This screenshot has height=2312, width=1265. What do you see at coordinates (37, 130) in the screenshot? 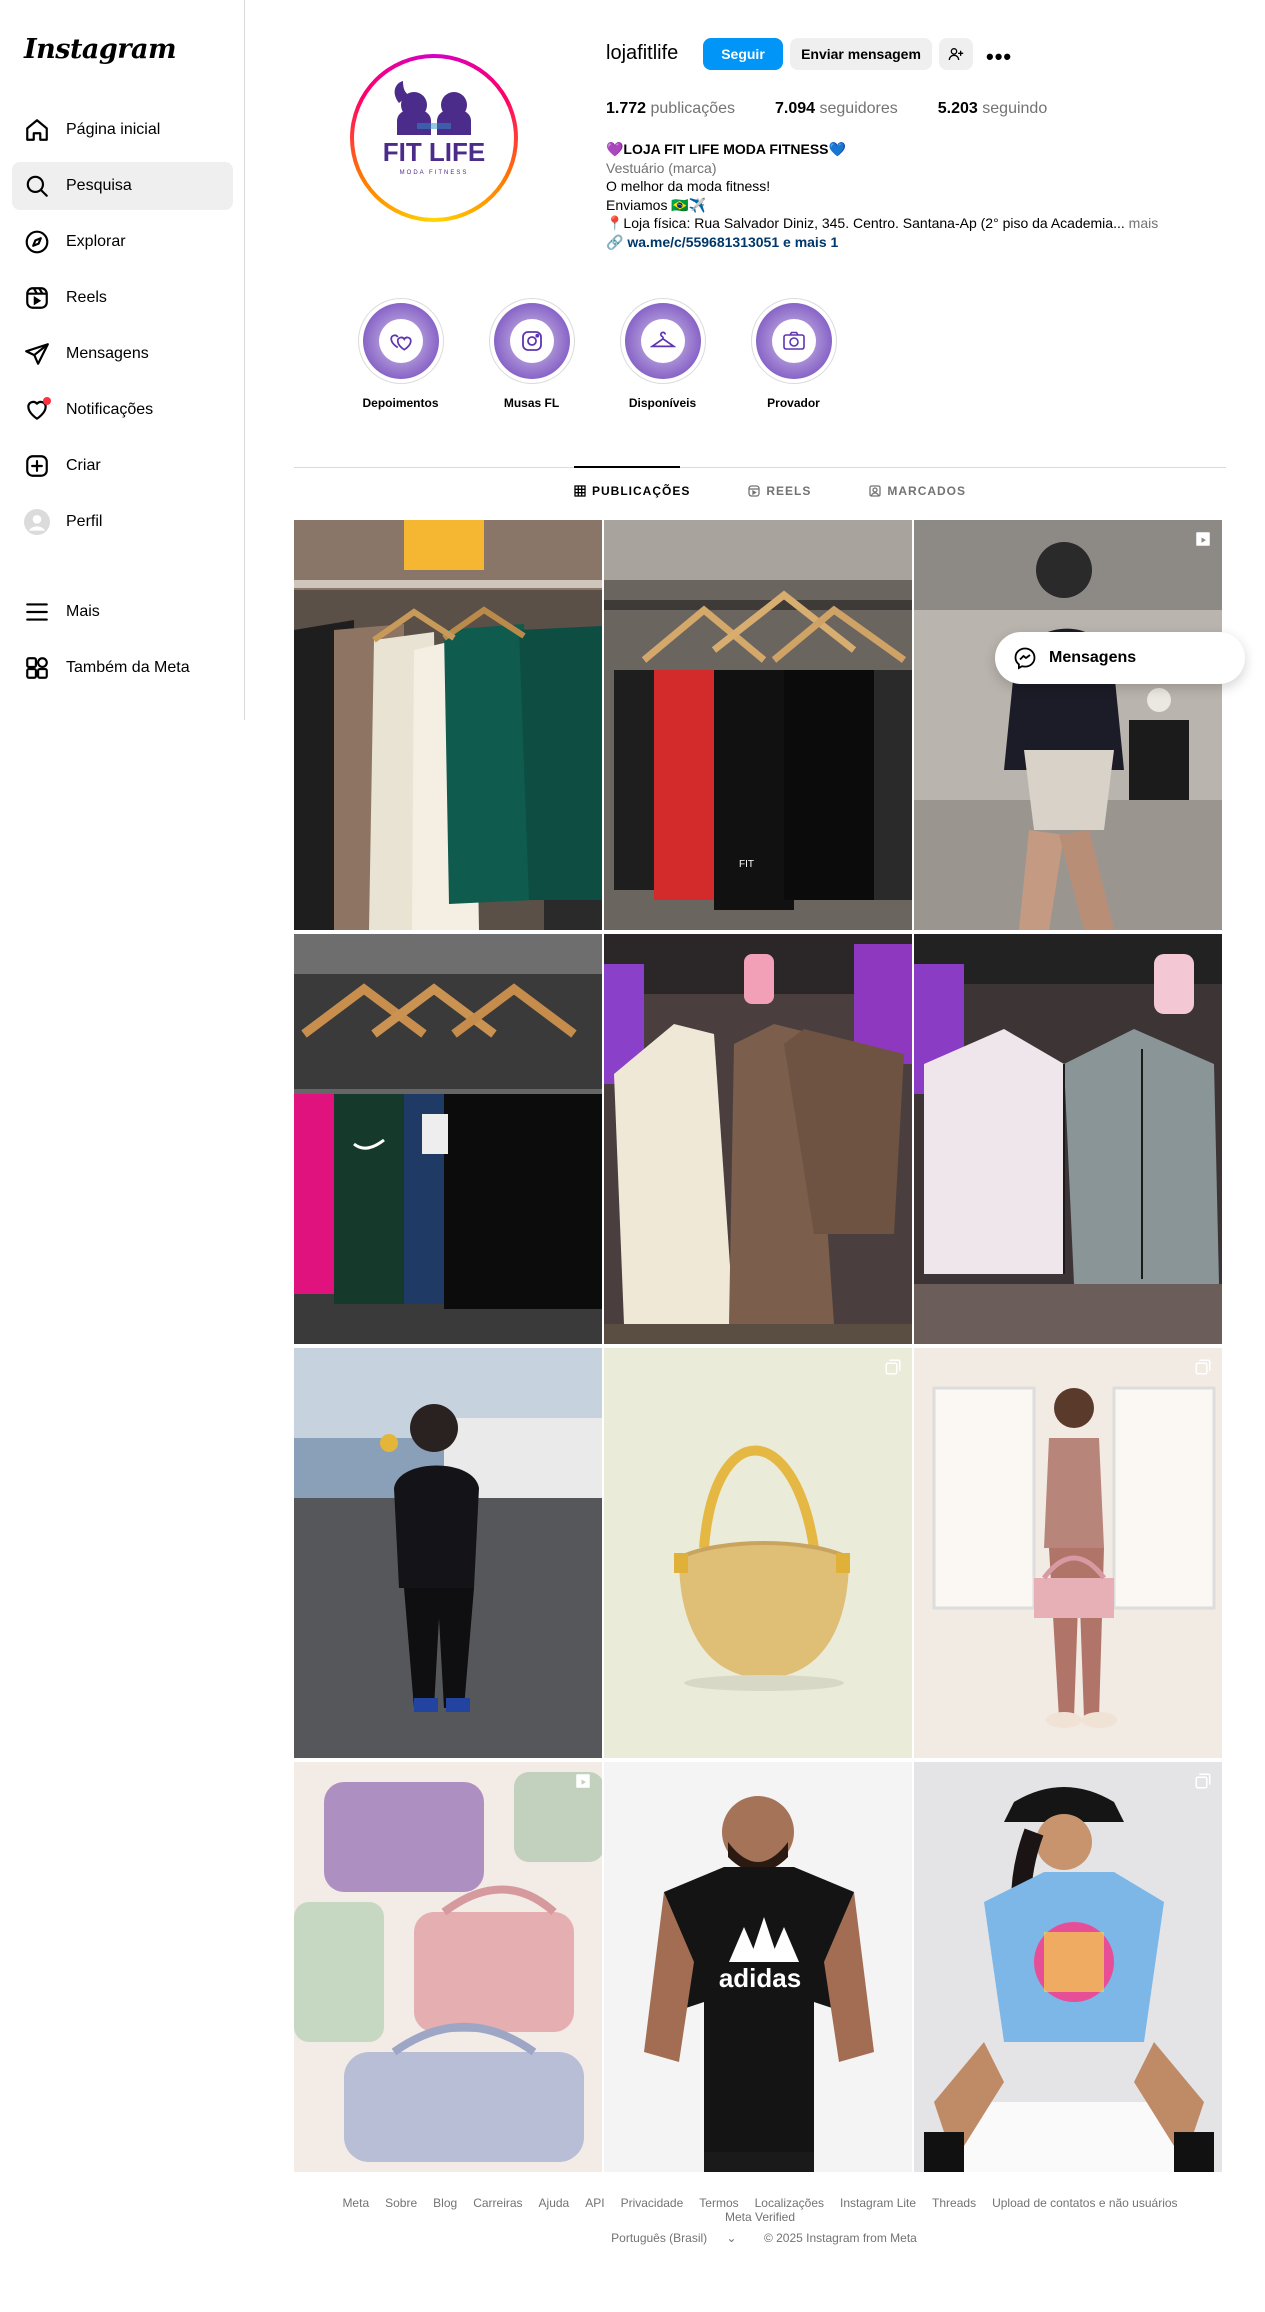
I see `home-icon` at bounding box center [37, 130].